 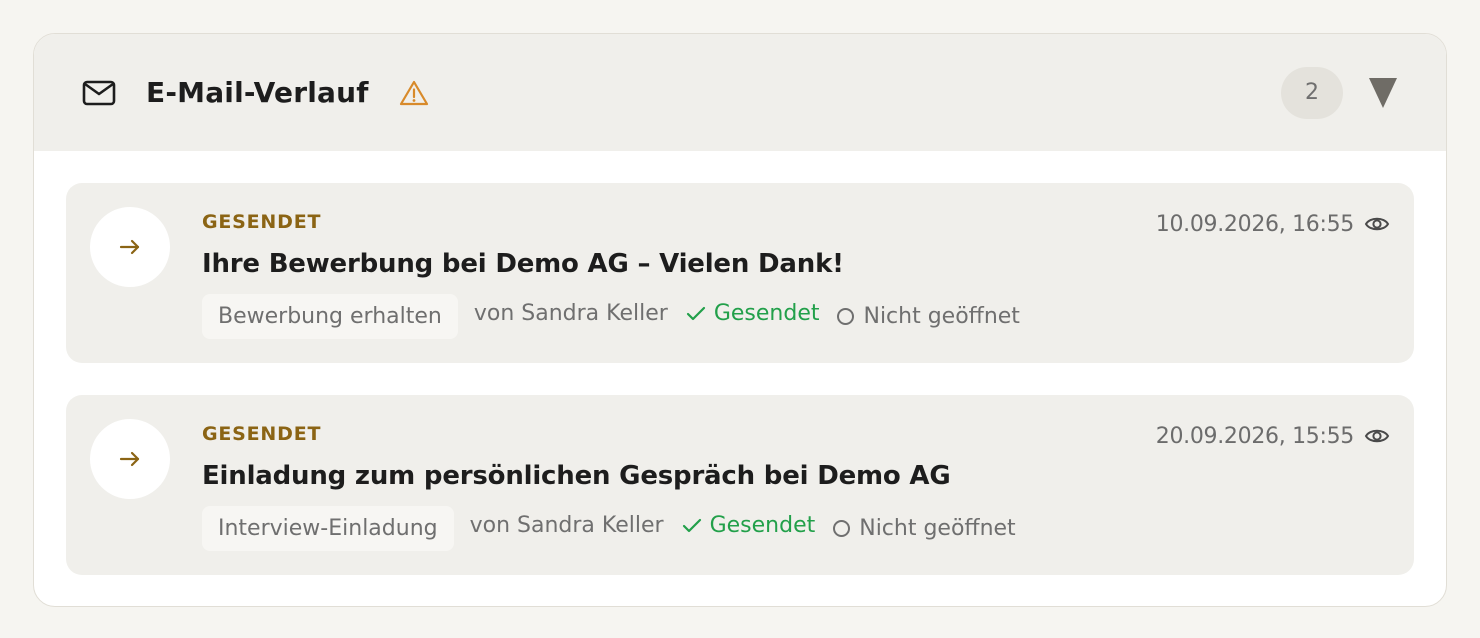 What do you see at coordinates (330, 316) in the screenshot?
I see `template-tag: Bewerbung erhalten` at bounding box center [330, 316].